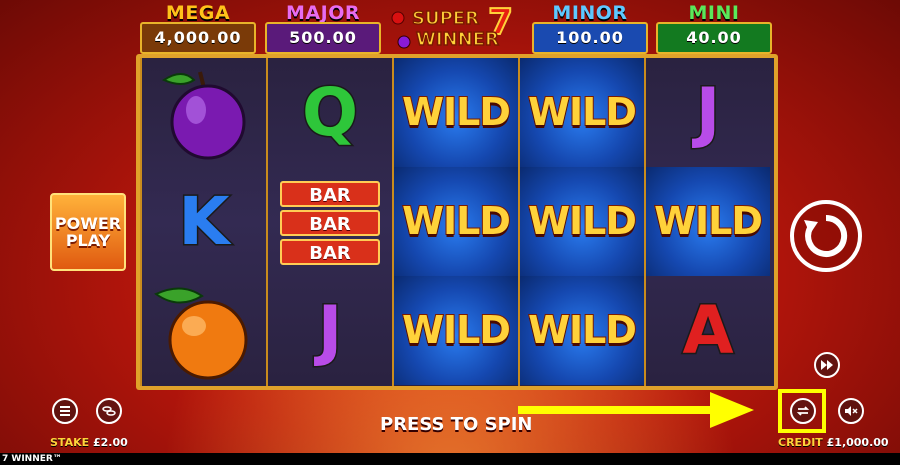  I want to click on jackpot-mini: MINI 40.00, so click(714, 28).